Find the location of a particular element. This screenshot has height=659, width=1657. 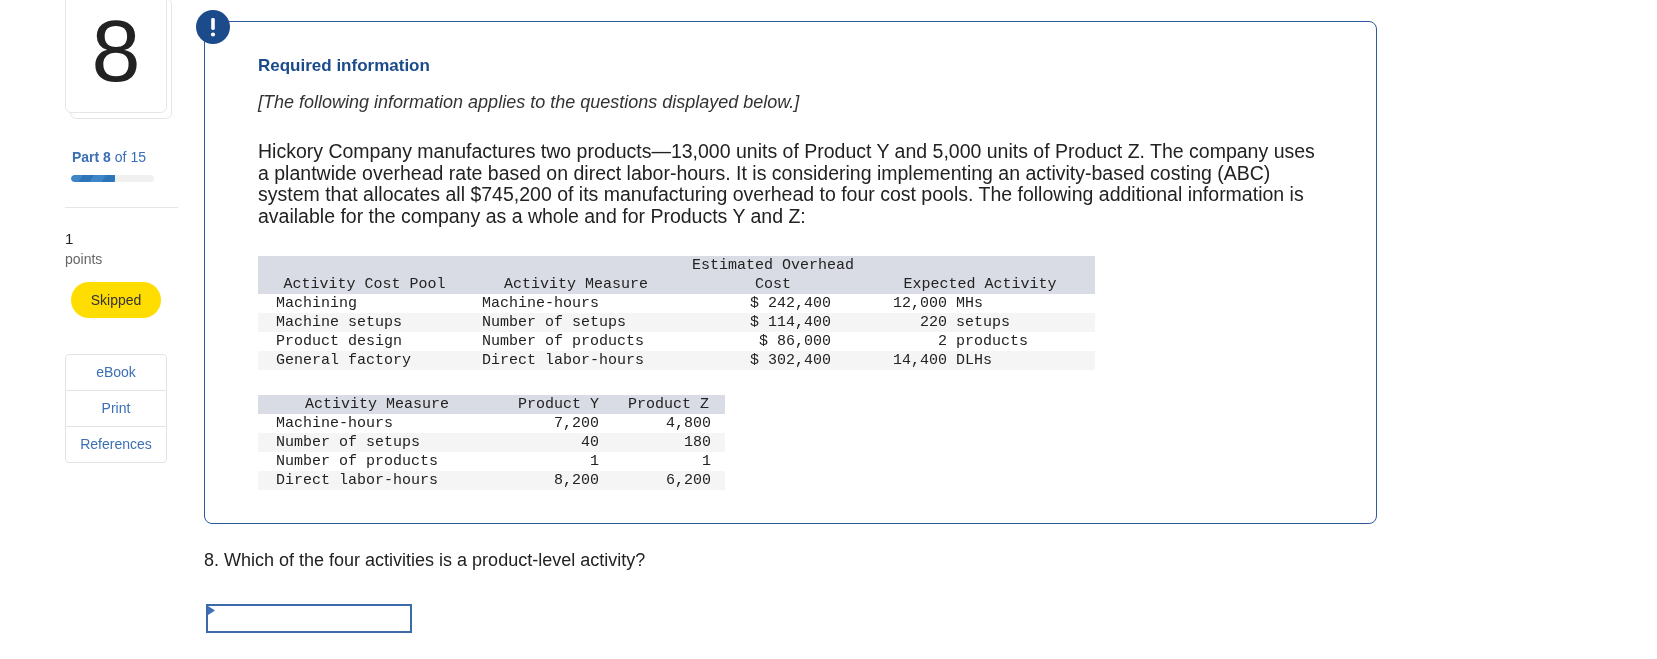

panel-title: Required information is located at coordinates (344, 66).